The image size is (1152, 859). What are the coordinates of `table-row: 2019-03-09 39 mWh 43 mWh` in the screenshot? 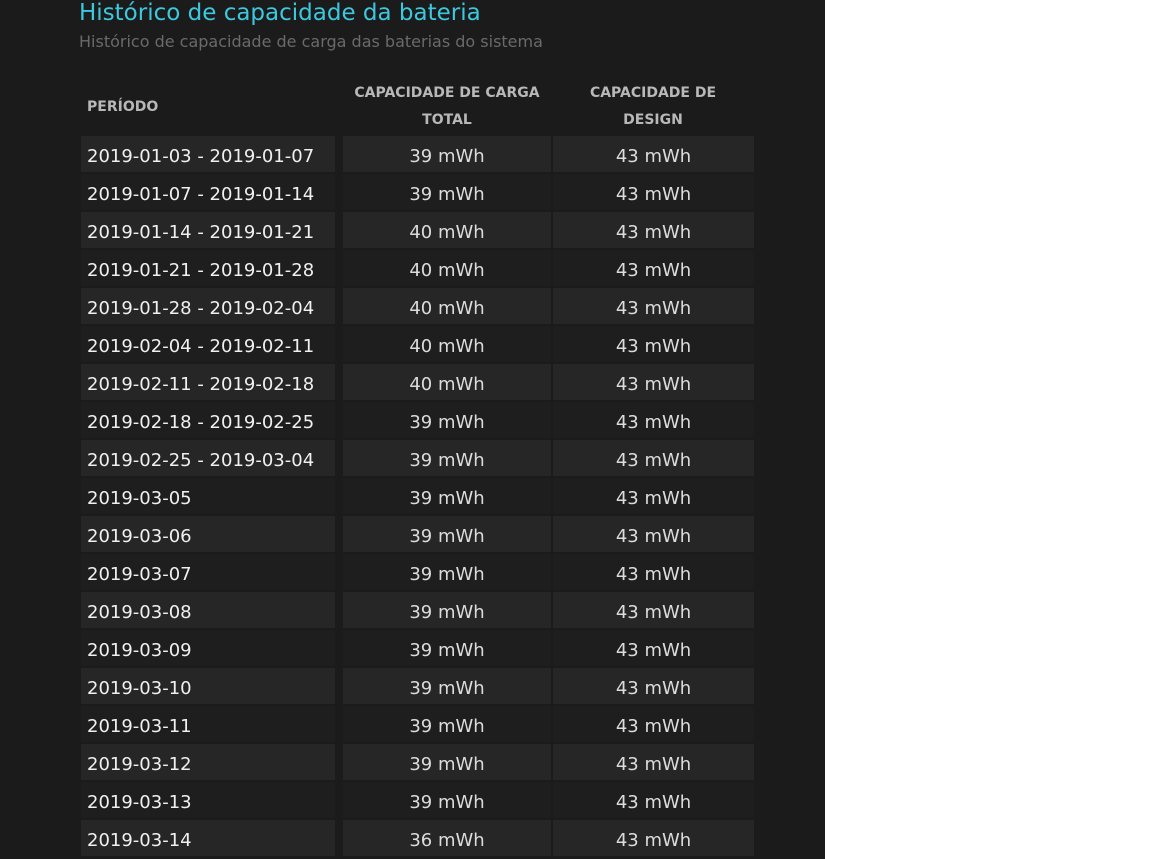 It's located at (417, 647).